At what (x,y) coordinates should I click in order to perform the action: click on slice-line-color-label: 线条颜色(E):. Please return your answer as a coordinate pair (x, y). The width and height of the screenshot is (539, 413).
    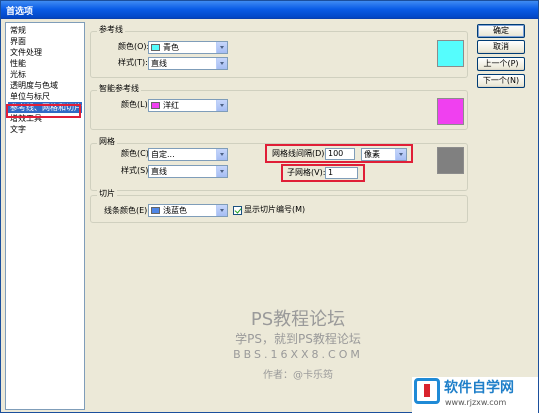
    Looking at the image, I should click on (127, 210).